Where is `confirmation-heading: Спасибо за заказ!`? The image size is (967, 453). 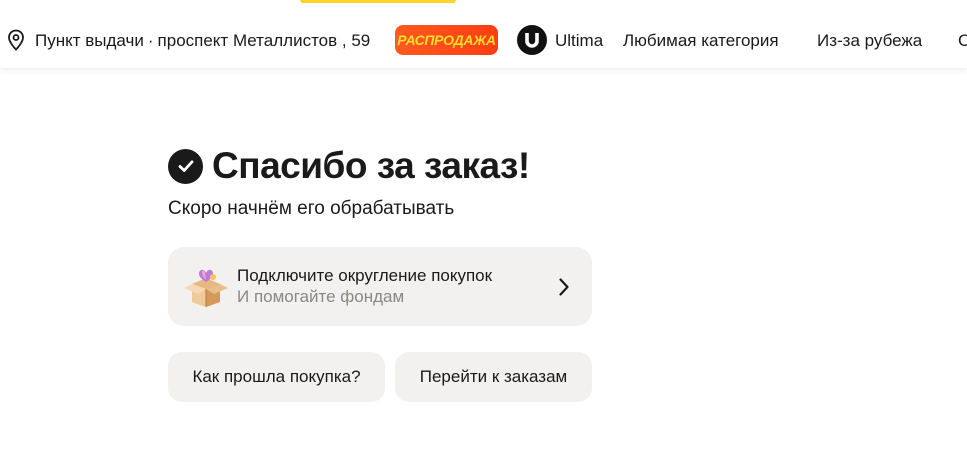 confirmation-heading: Спасибо за заказ! is located at coordinates (349, 166).